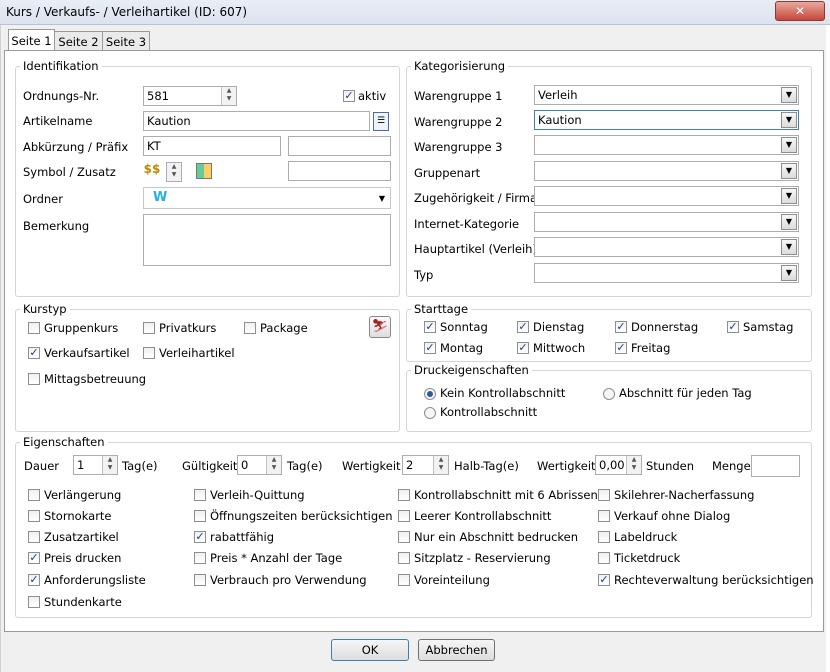 This screenshot has height=672, width=830. What do you see at coordinates (651, 348) in the screenshot?
I see `freitag-label: Freitag` at bounding box center [651, 348].